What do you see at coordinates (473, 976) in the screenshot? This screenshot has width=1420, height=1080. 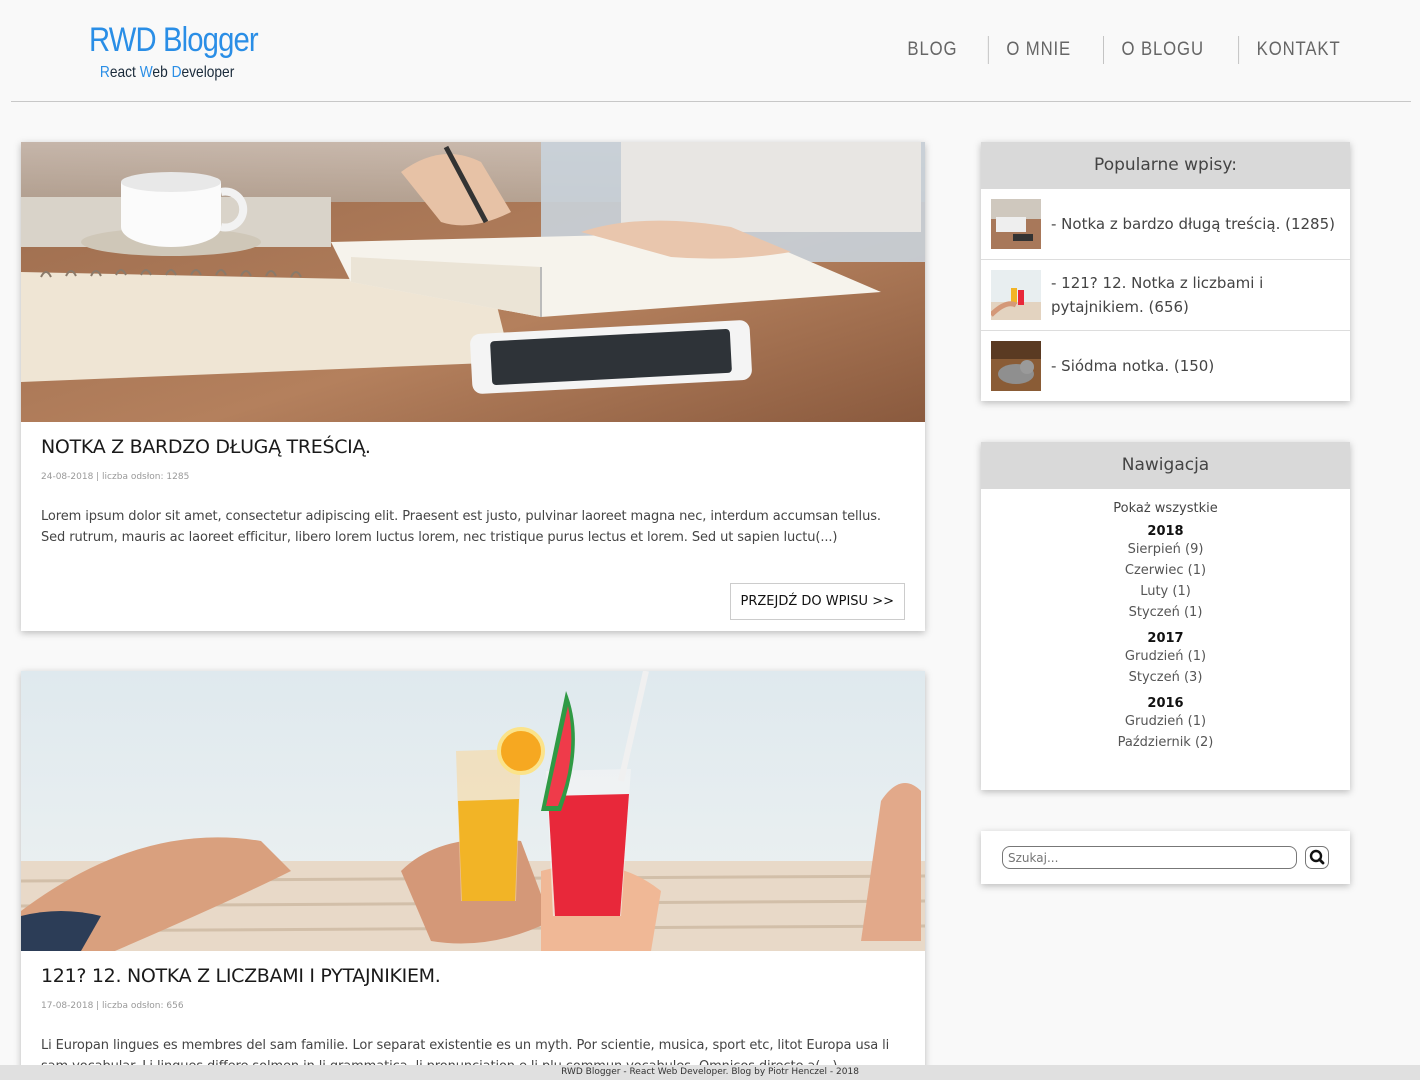 I see `post-title: 121? 12. NOTKA Z LICZBAMI I PYTAJNIKIEM.` at bounding box center [473, 976].